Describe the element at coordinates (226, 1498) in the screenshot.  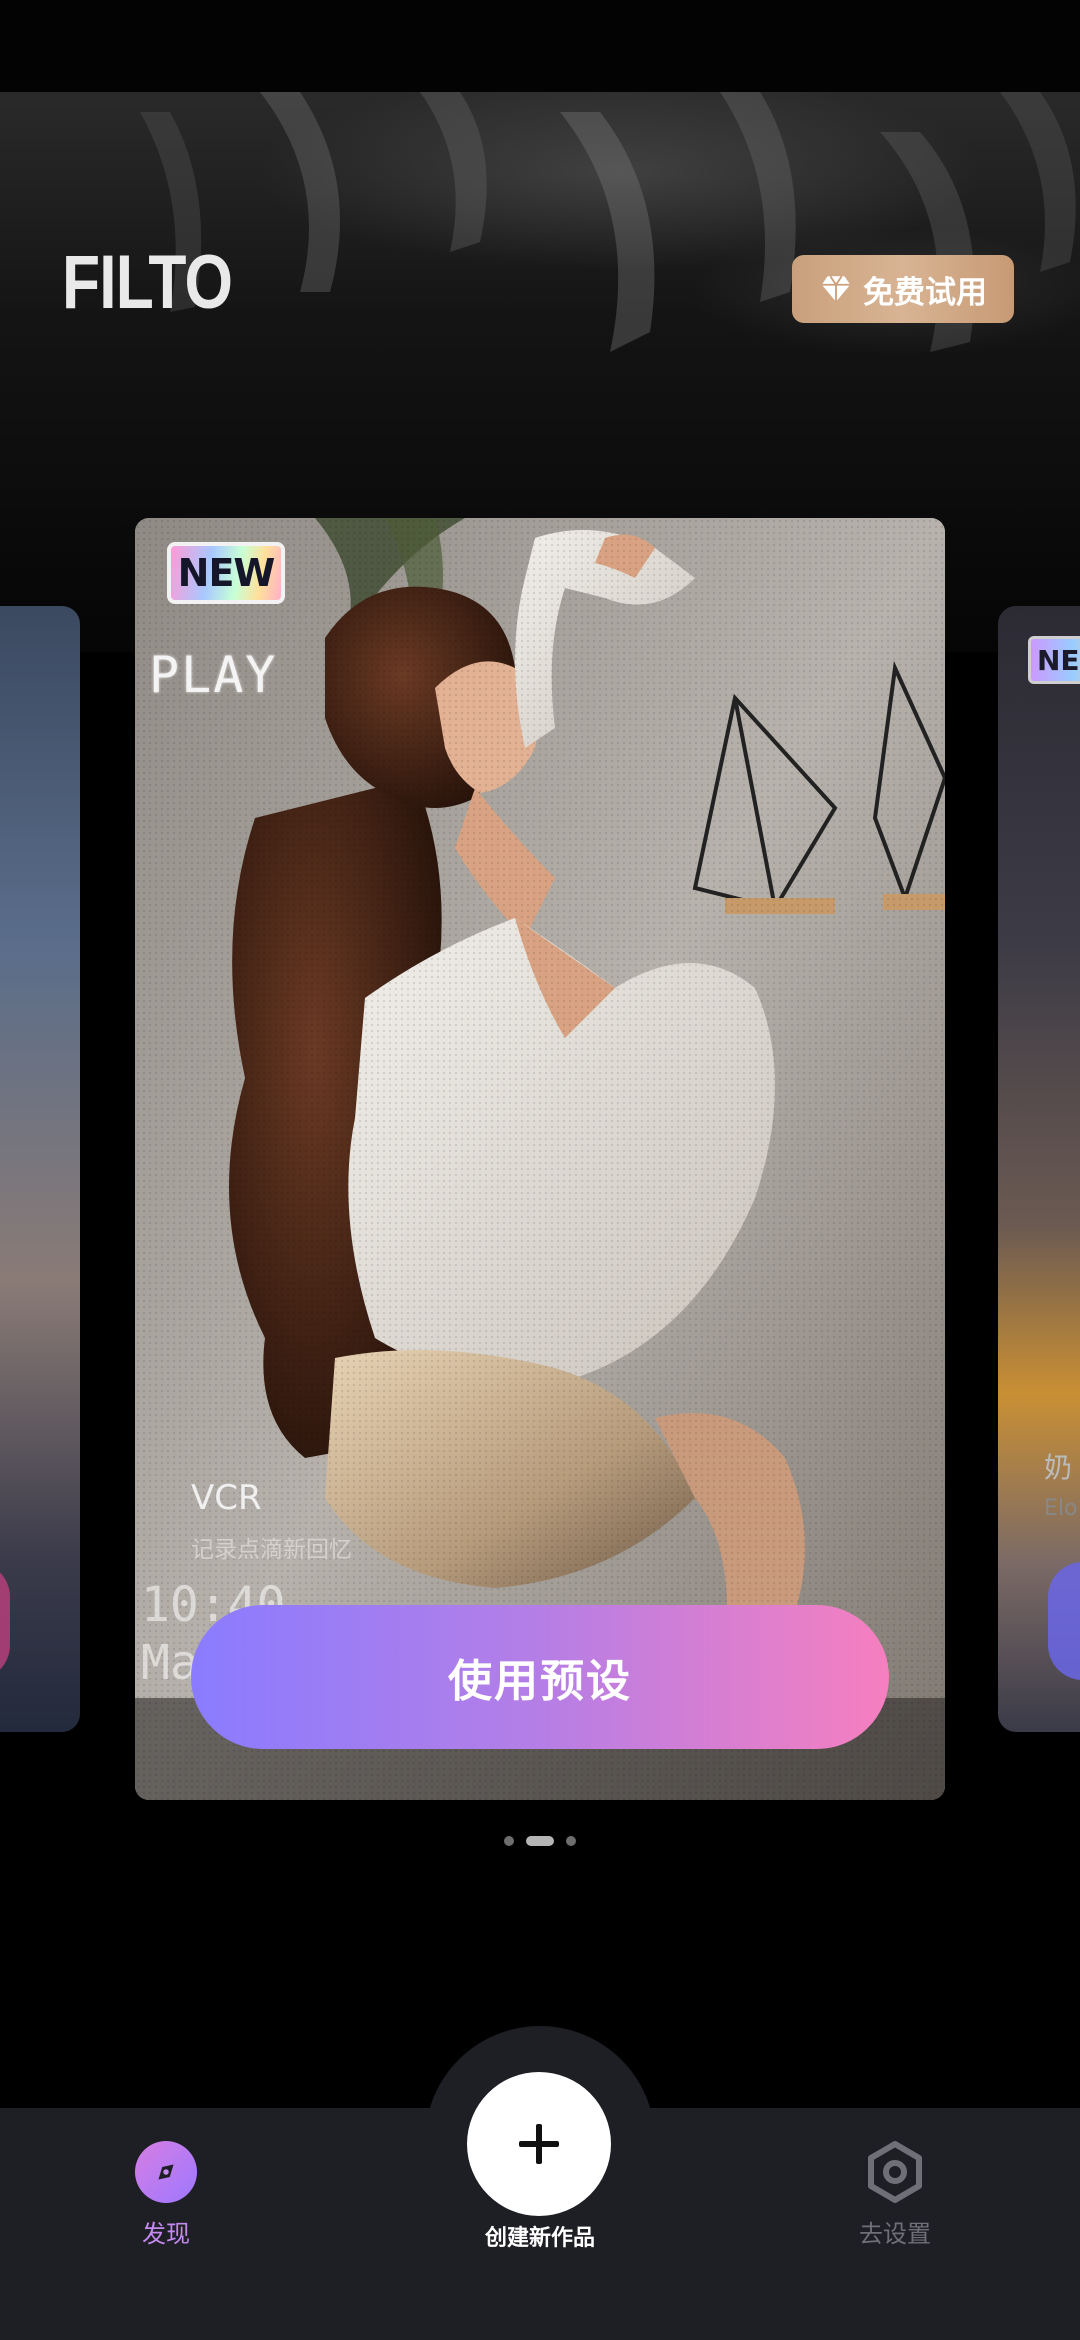
I see `preset-name: VCR` at that location.